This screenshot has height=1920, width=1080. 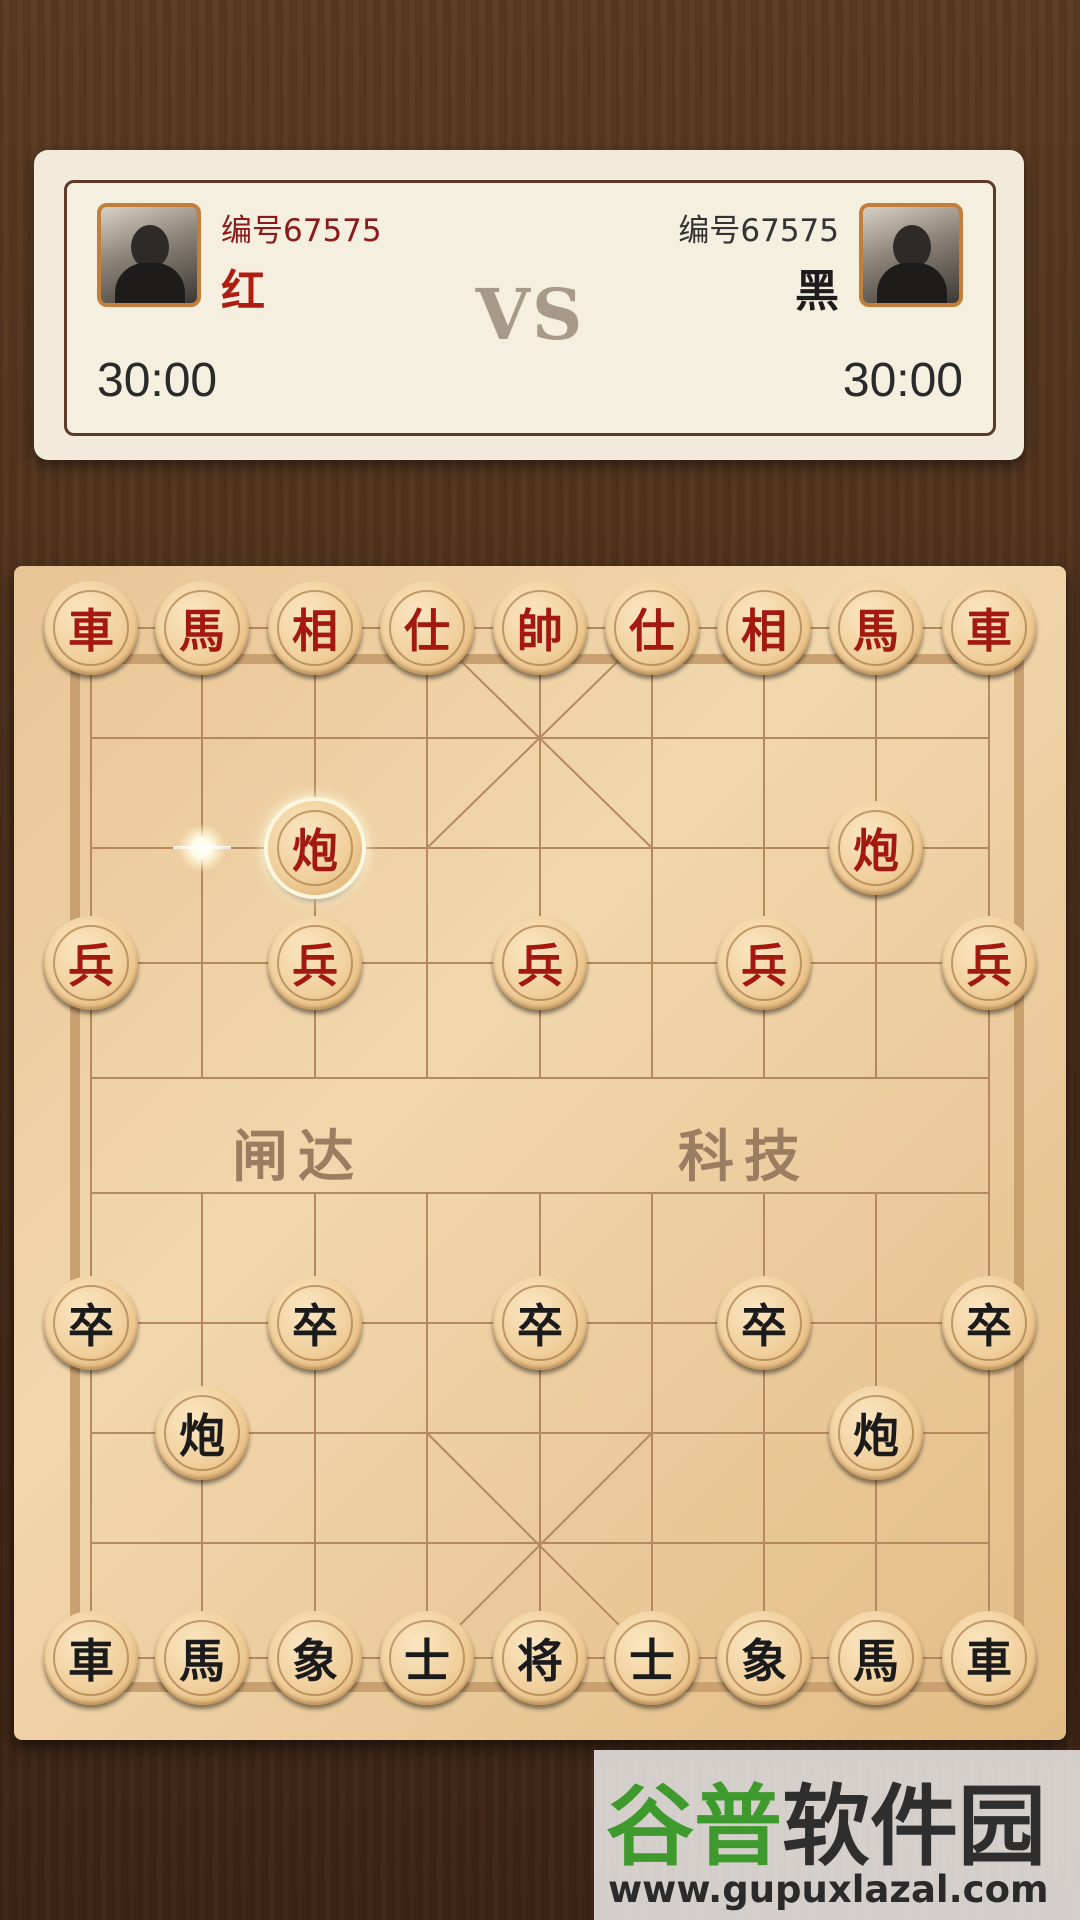 I want to click on red-cannon-left: 炮, so click(x=315, y=848).